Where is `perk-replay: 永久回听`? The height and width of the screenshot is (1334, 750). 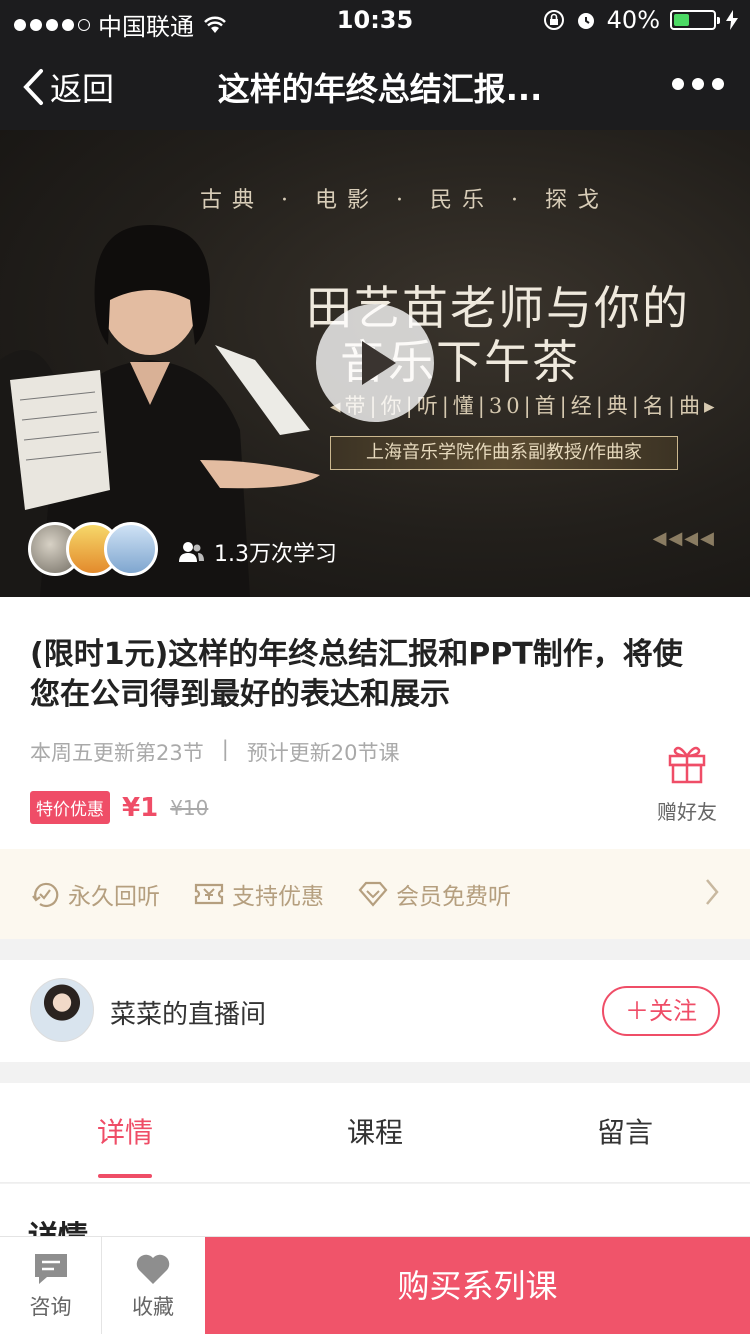 perk-replay: 永久回听 is located at coordinates (95, 894).